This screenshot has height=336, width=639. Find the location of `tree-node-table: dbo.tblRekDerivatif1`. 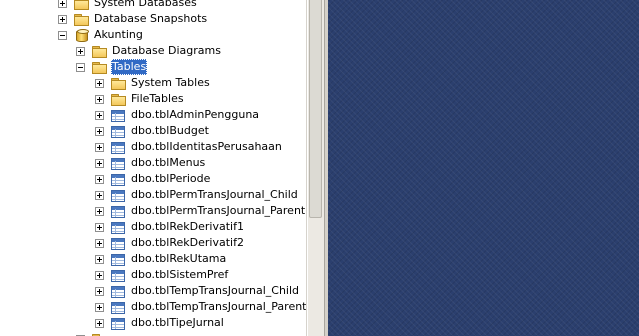

tree-node-table: dbo.tblRekDerivatif1 is located at coordinates (170, 227).